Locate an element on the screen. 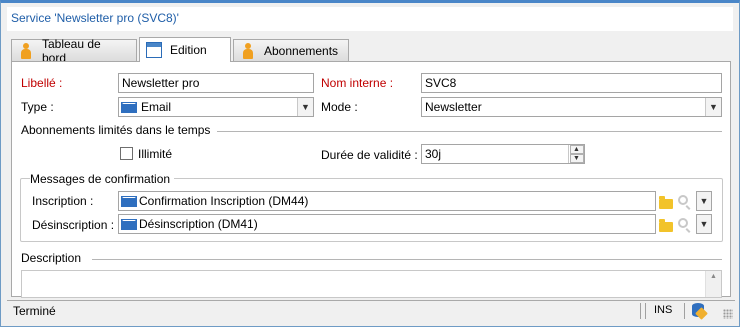 The image size is (740, 327). desinscription-link-field: Désinscription (DM41) is located at coordinates (387, 224).